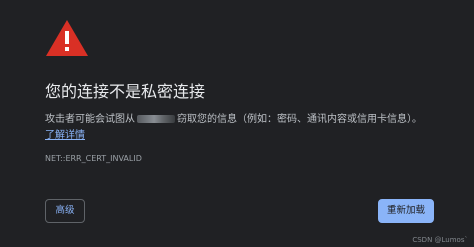 The height and width of the screenshot is (247, 474). What do you see at coordinates (440, 240) in the screenshot?
I see `watermark: CSDN @Lumos`` at bounding box center [440, 240].